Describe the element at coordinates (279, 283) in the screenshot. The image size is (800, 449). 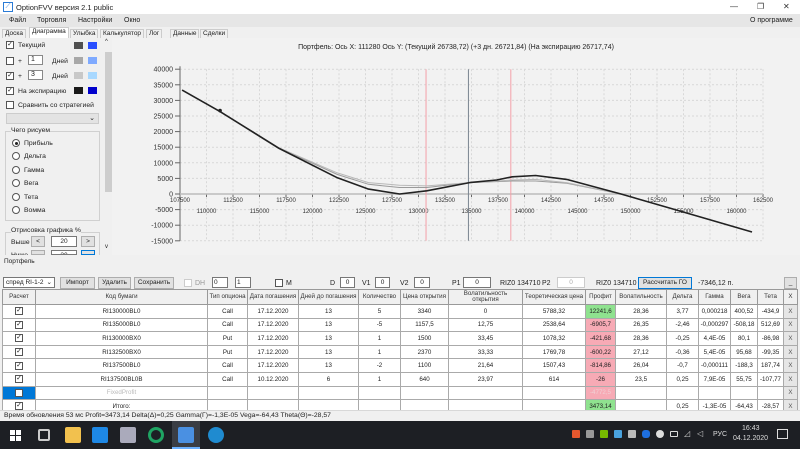
I see `m-checkbox` at that location.